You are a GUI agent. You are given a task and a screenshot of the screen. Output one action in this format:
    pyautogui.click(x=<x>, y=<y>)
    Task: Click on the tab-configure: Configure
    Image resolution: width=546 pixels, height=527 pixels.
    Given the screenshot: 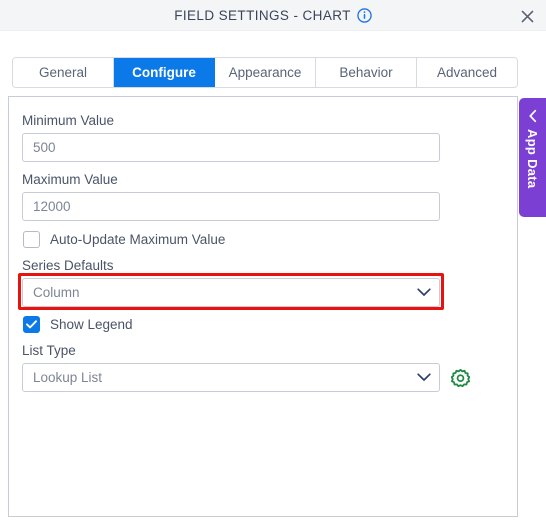 What is the action you would take?
    pyautogui.click(x=164, y=72)
    